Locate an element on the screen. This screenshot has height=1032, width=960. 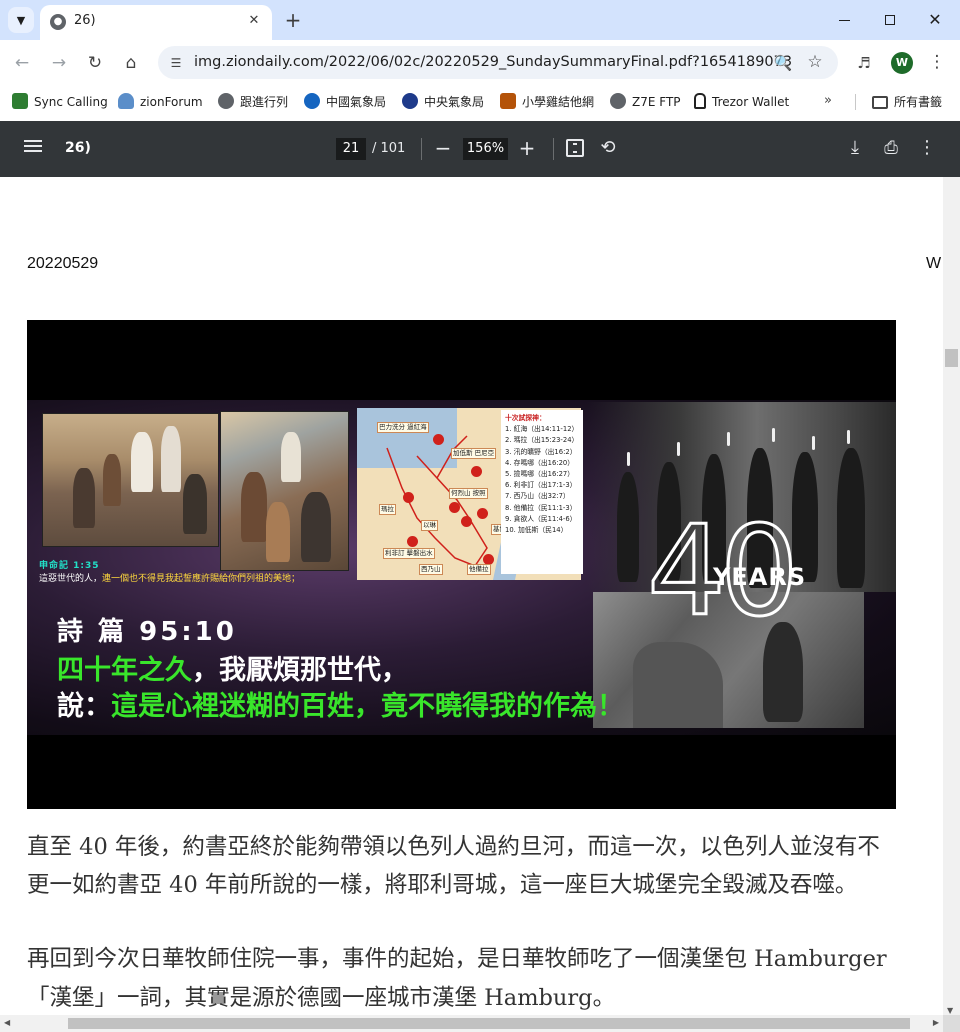
browser-tab: ● 26) ✕ is located at coordinates (156, 22).